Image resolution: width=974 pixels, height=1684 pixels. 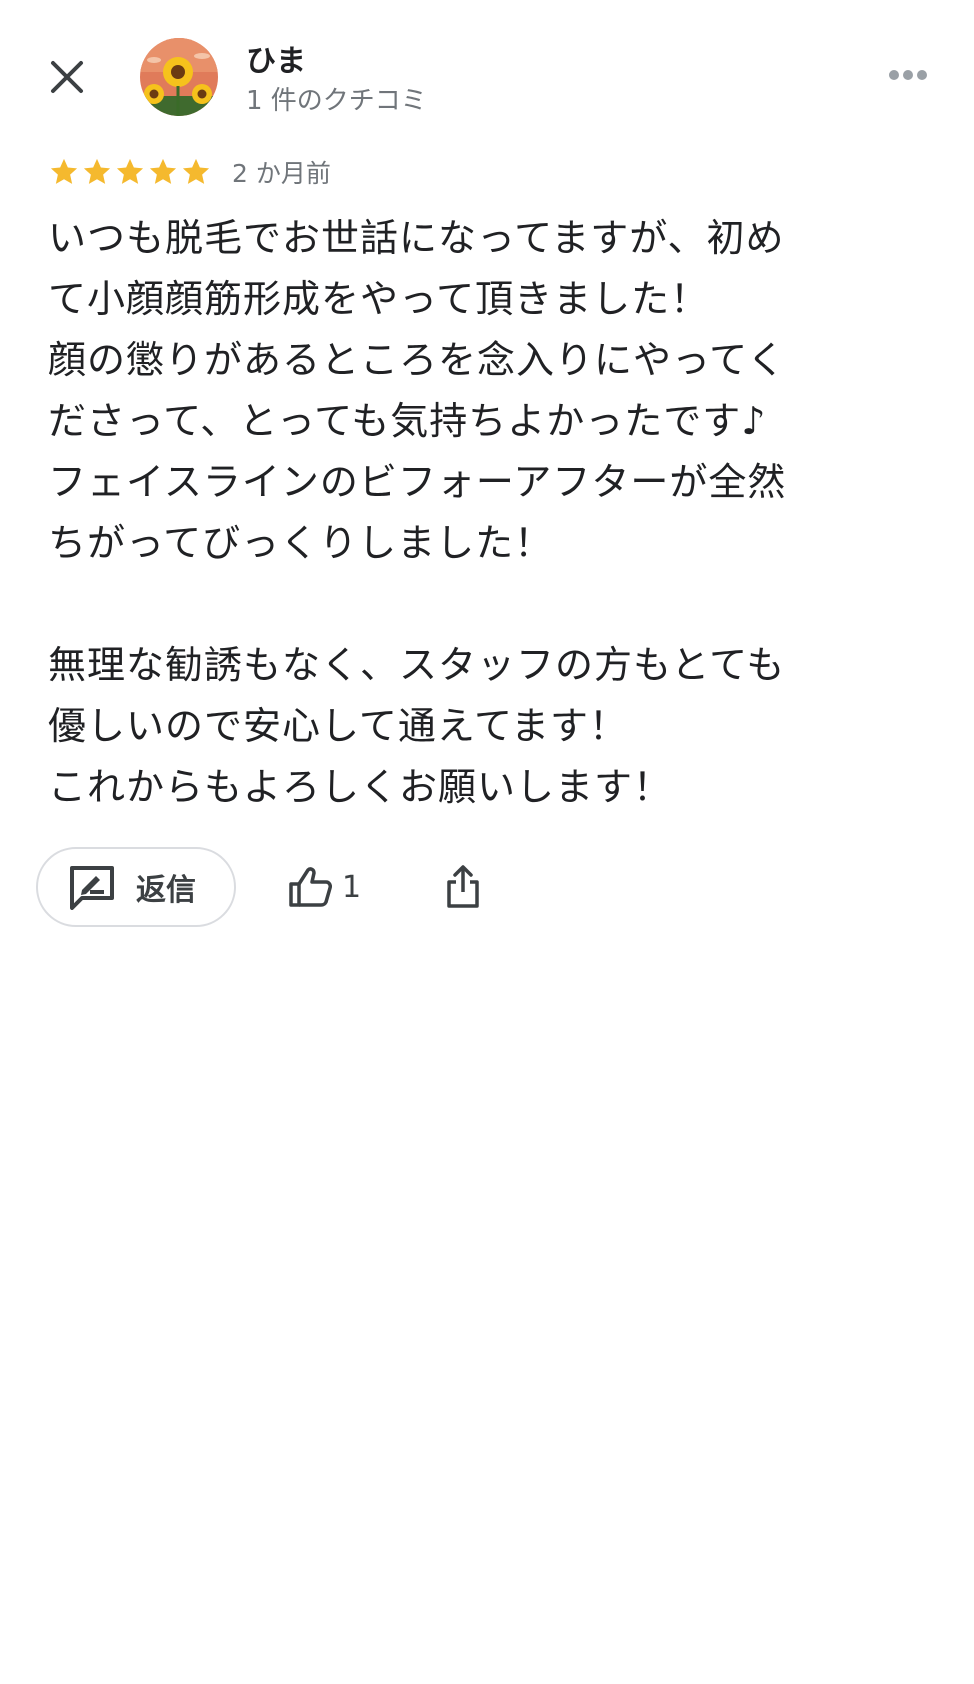 I want to click on reply-icon, so click(x=92, y=888).